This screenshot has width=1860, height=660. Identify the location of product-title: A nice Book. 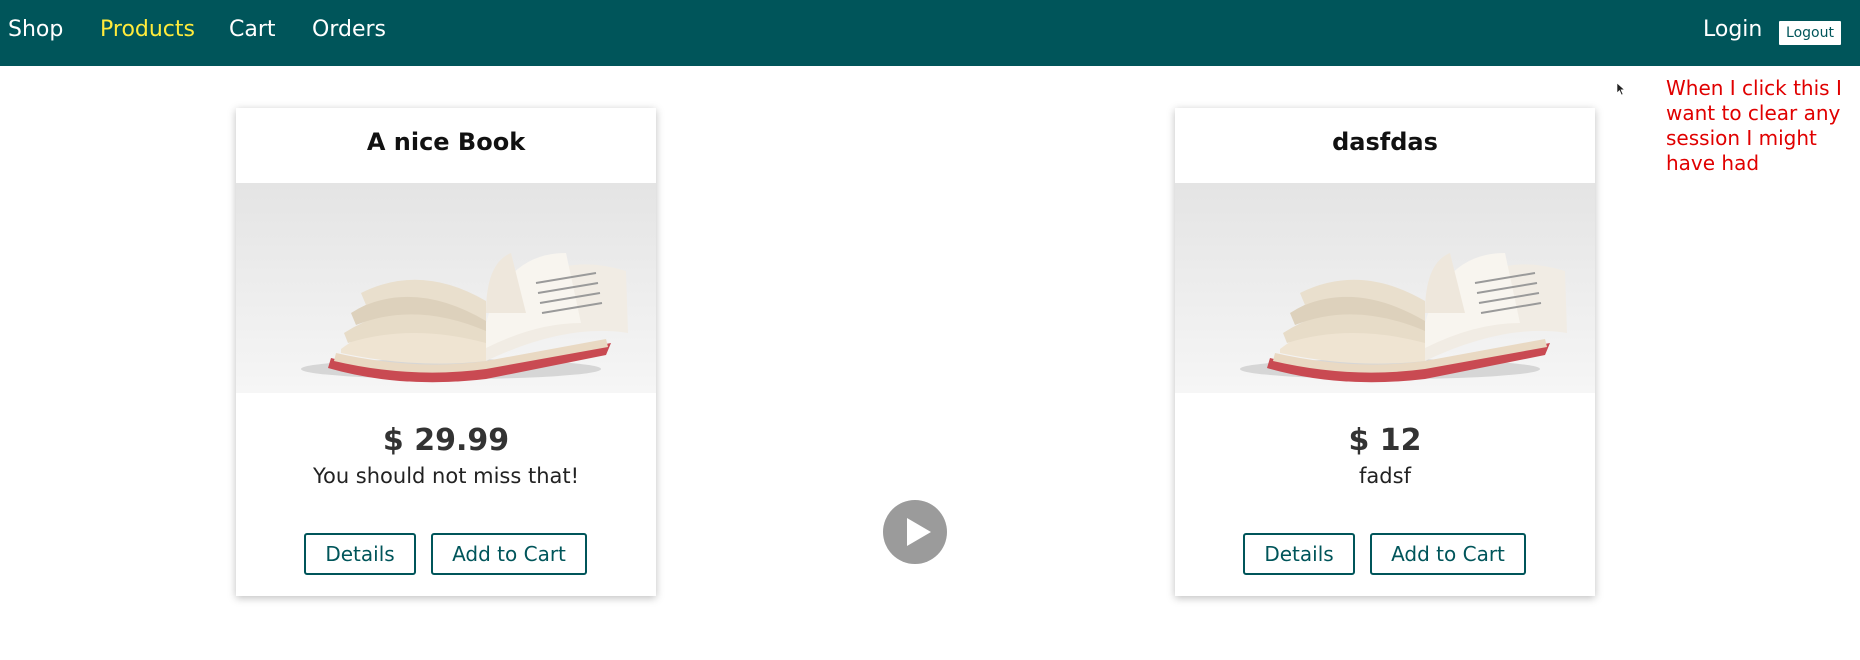
(446, 142).